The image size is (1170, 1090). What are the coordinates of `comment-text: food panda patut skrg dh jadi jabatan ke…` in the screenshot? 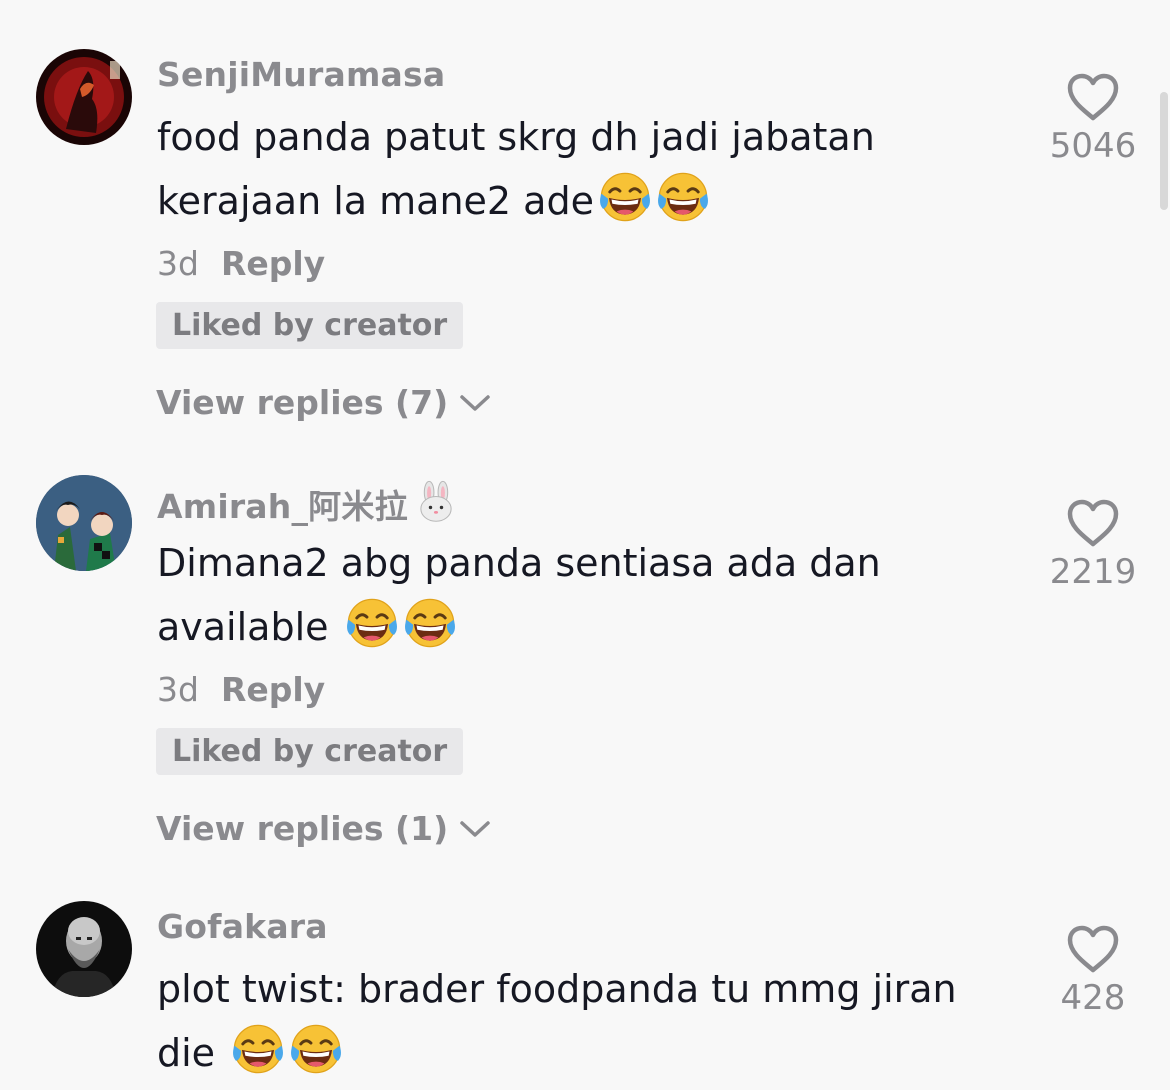 It's located at (522, 169).